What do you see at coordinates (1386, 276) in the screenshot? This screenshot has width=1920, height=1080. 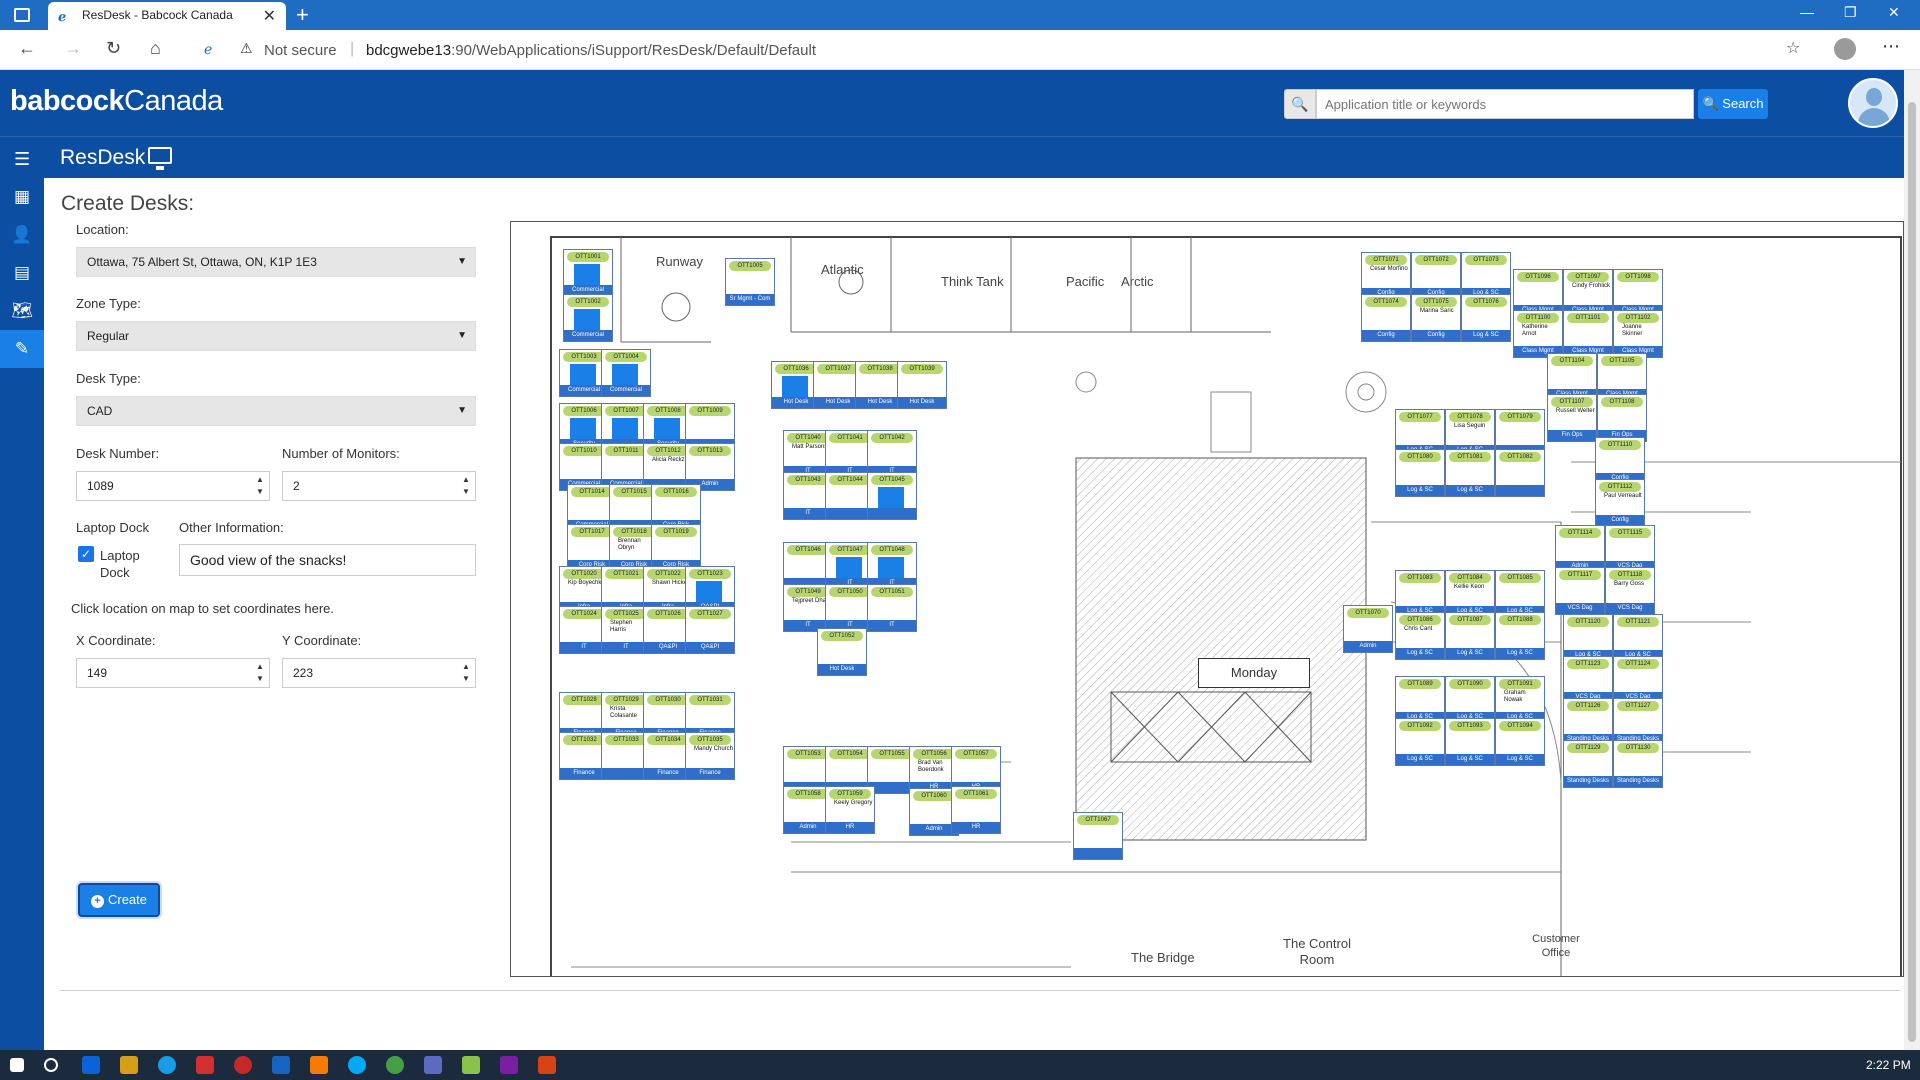 I see `desk-ott1071: OTT1071 Cesar Morfino Config` at bounding box center [1386, 276].